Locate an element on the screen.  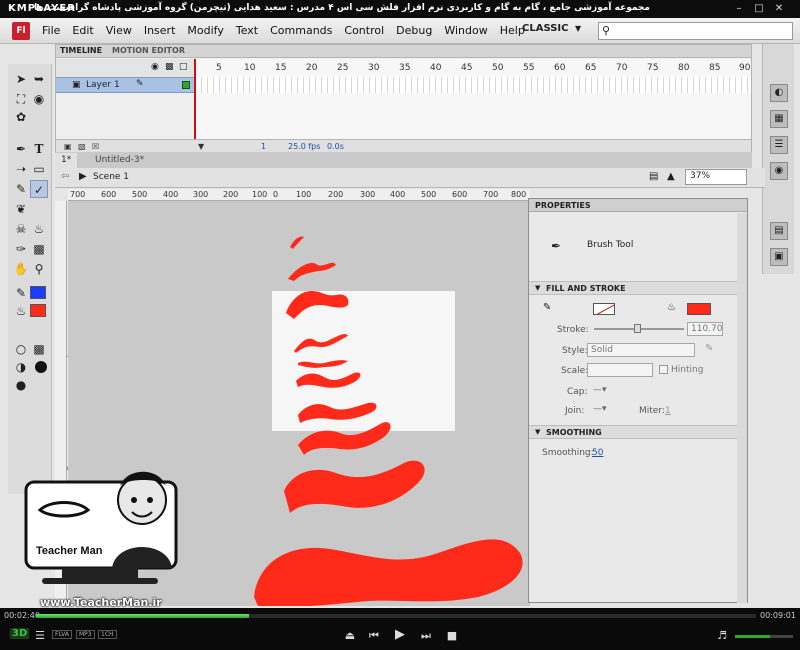
center-frame-icon: ▼ is located at coordinates (201, 146).